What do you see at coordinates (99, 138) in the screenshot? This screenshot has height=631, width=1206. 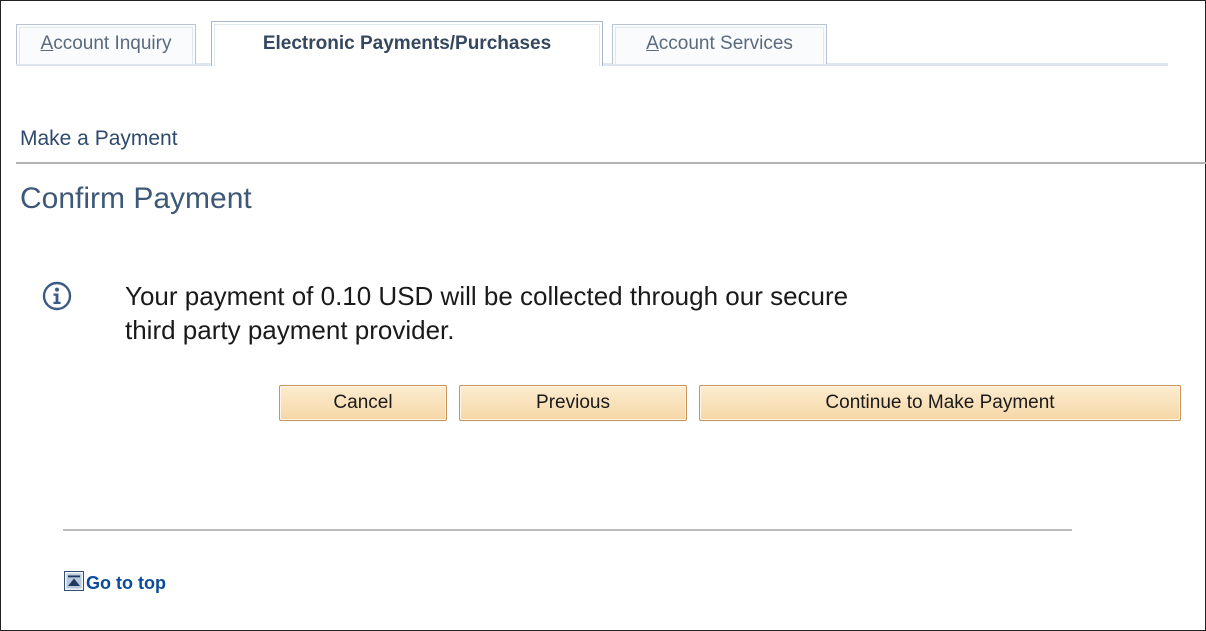 I see `section-title: Make a Payment` at bounding box center [99, 138].